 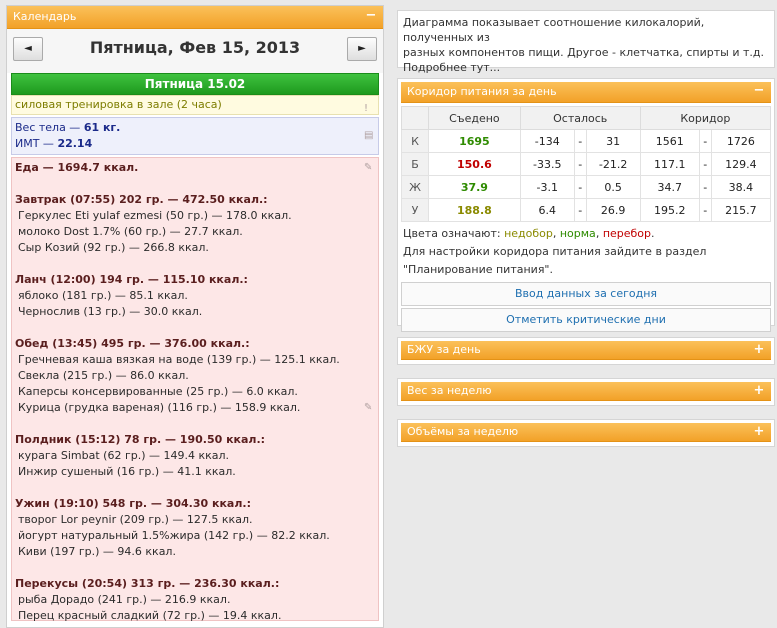 What do you see at coordinates (195, 144) in the screenshot?
I see `bmi-line: ИМТ — 22.14` at bounding box center [195, 144].